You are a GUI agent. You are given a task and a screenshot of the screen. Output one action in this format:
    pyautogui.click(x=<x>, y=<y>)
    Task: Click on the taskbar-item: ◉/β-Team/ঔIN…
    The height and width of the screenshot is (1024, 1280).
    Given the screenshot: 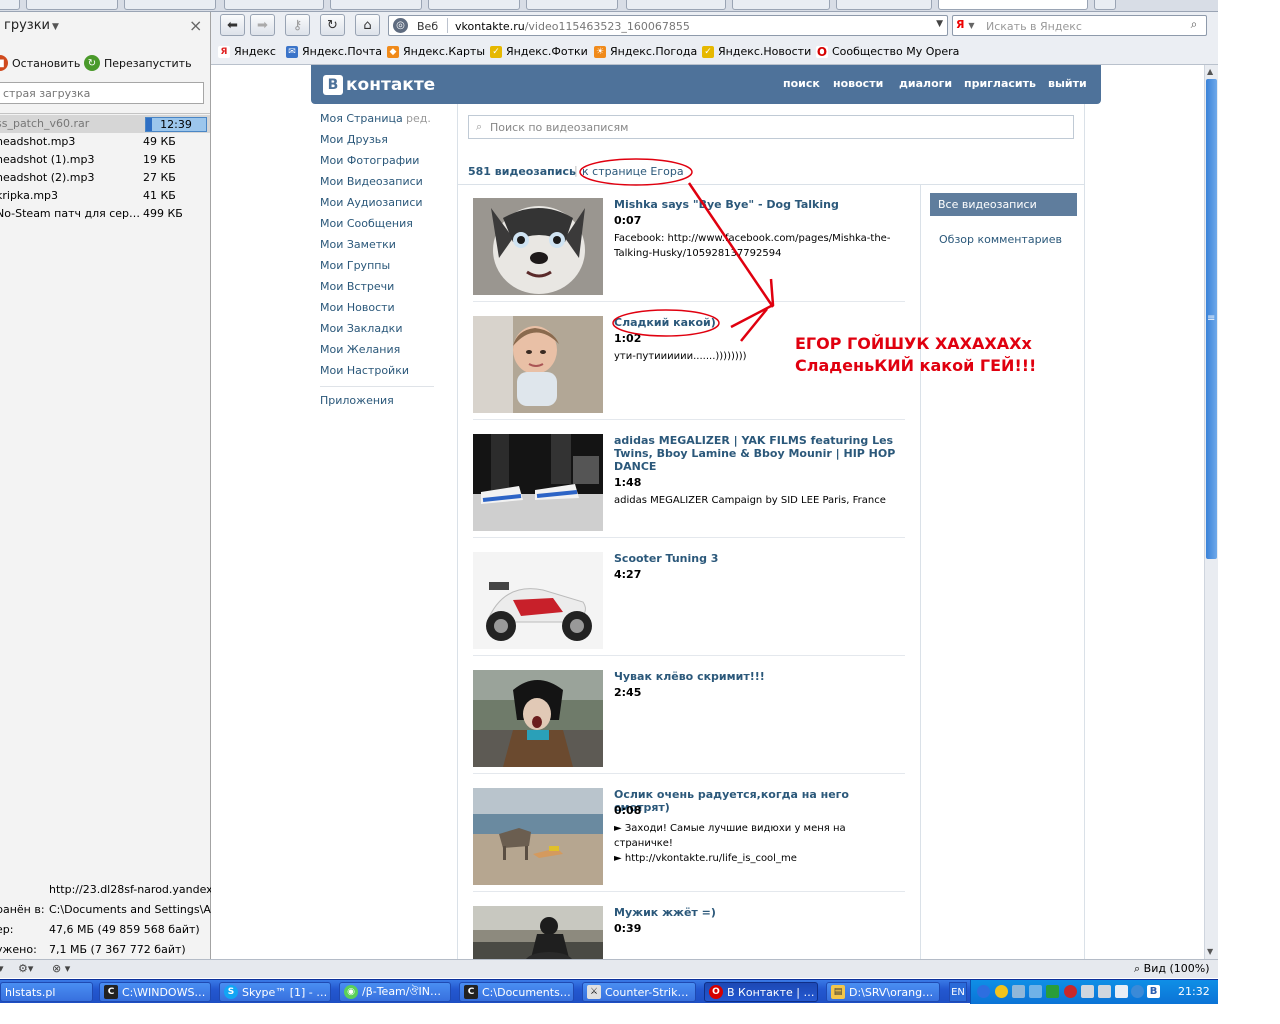 What is the action you would take?
    pyautogui.click(x=395, y=992)
    